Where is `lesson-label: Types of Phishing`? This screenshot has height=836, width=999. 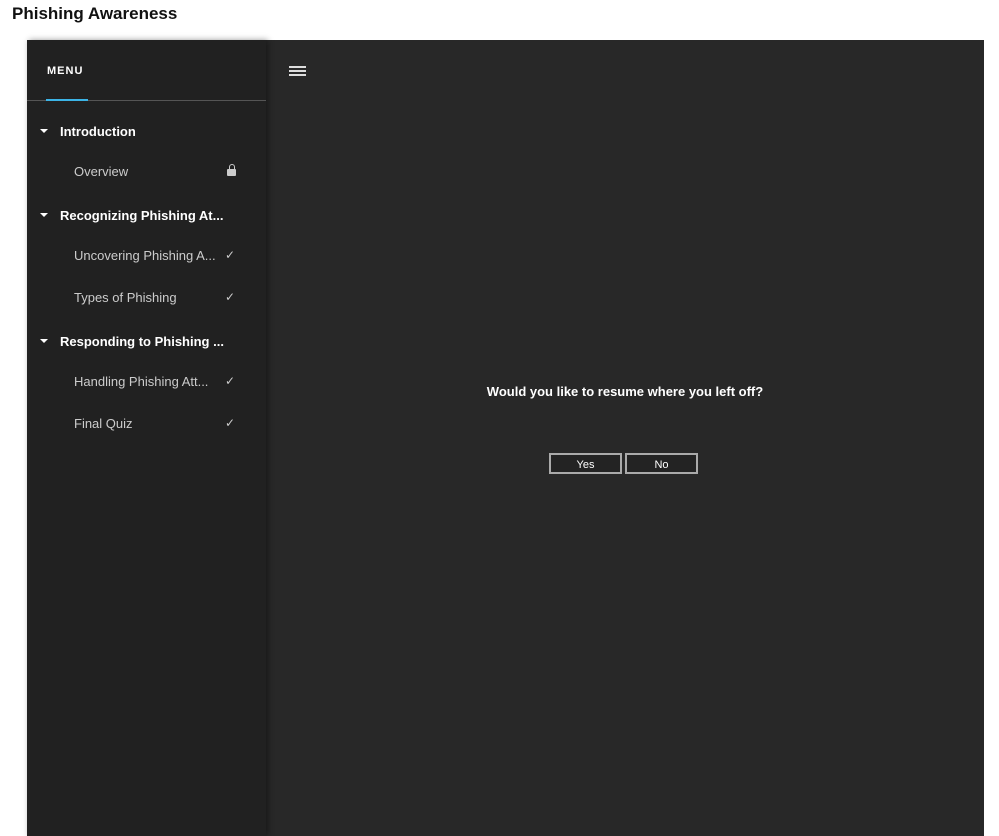
lesson-label: Types of Phishing is located at coordinates (125, 297).